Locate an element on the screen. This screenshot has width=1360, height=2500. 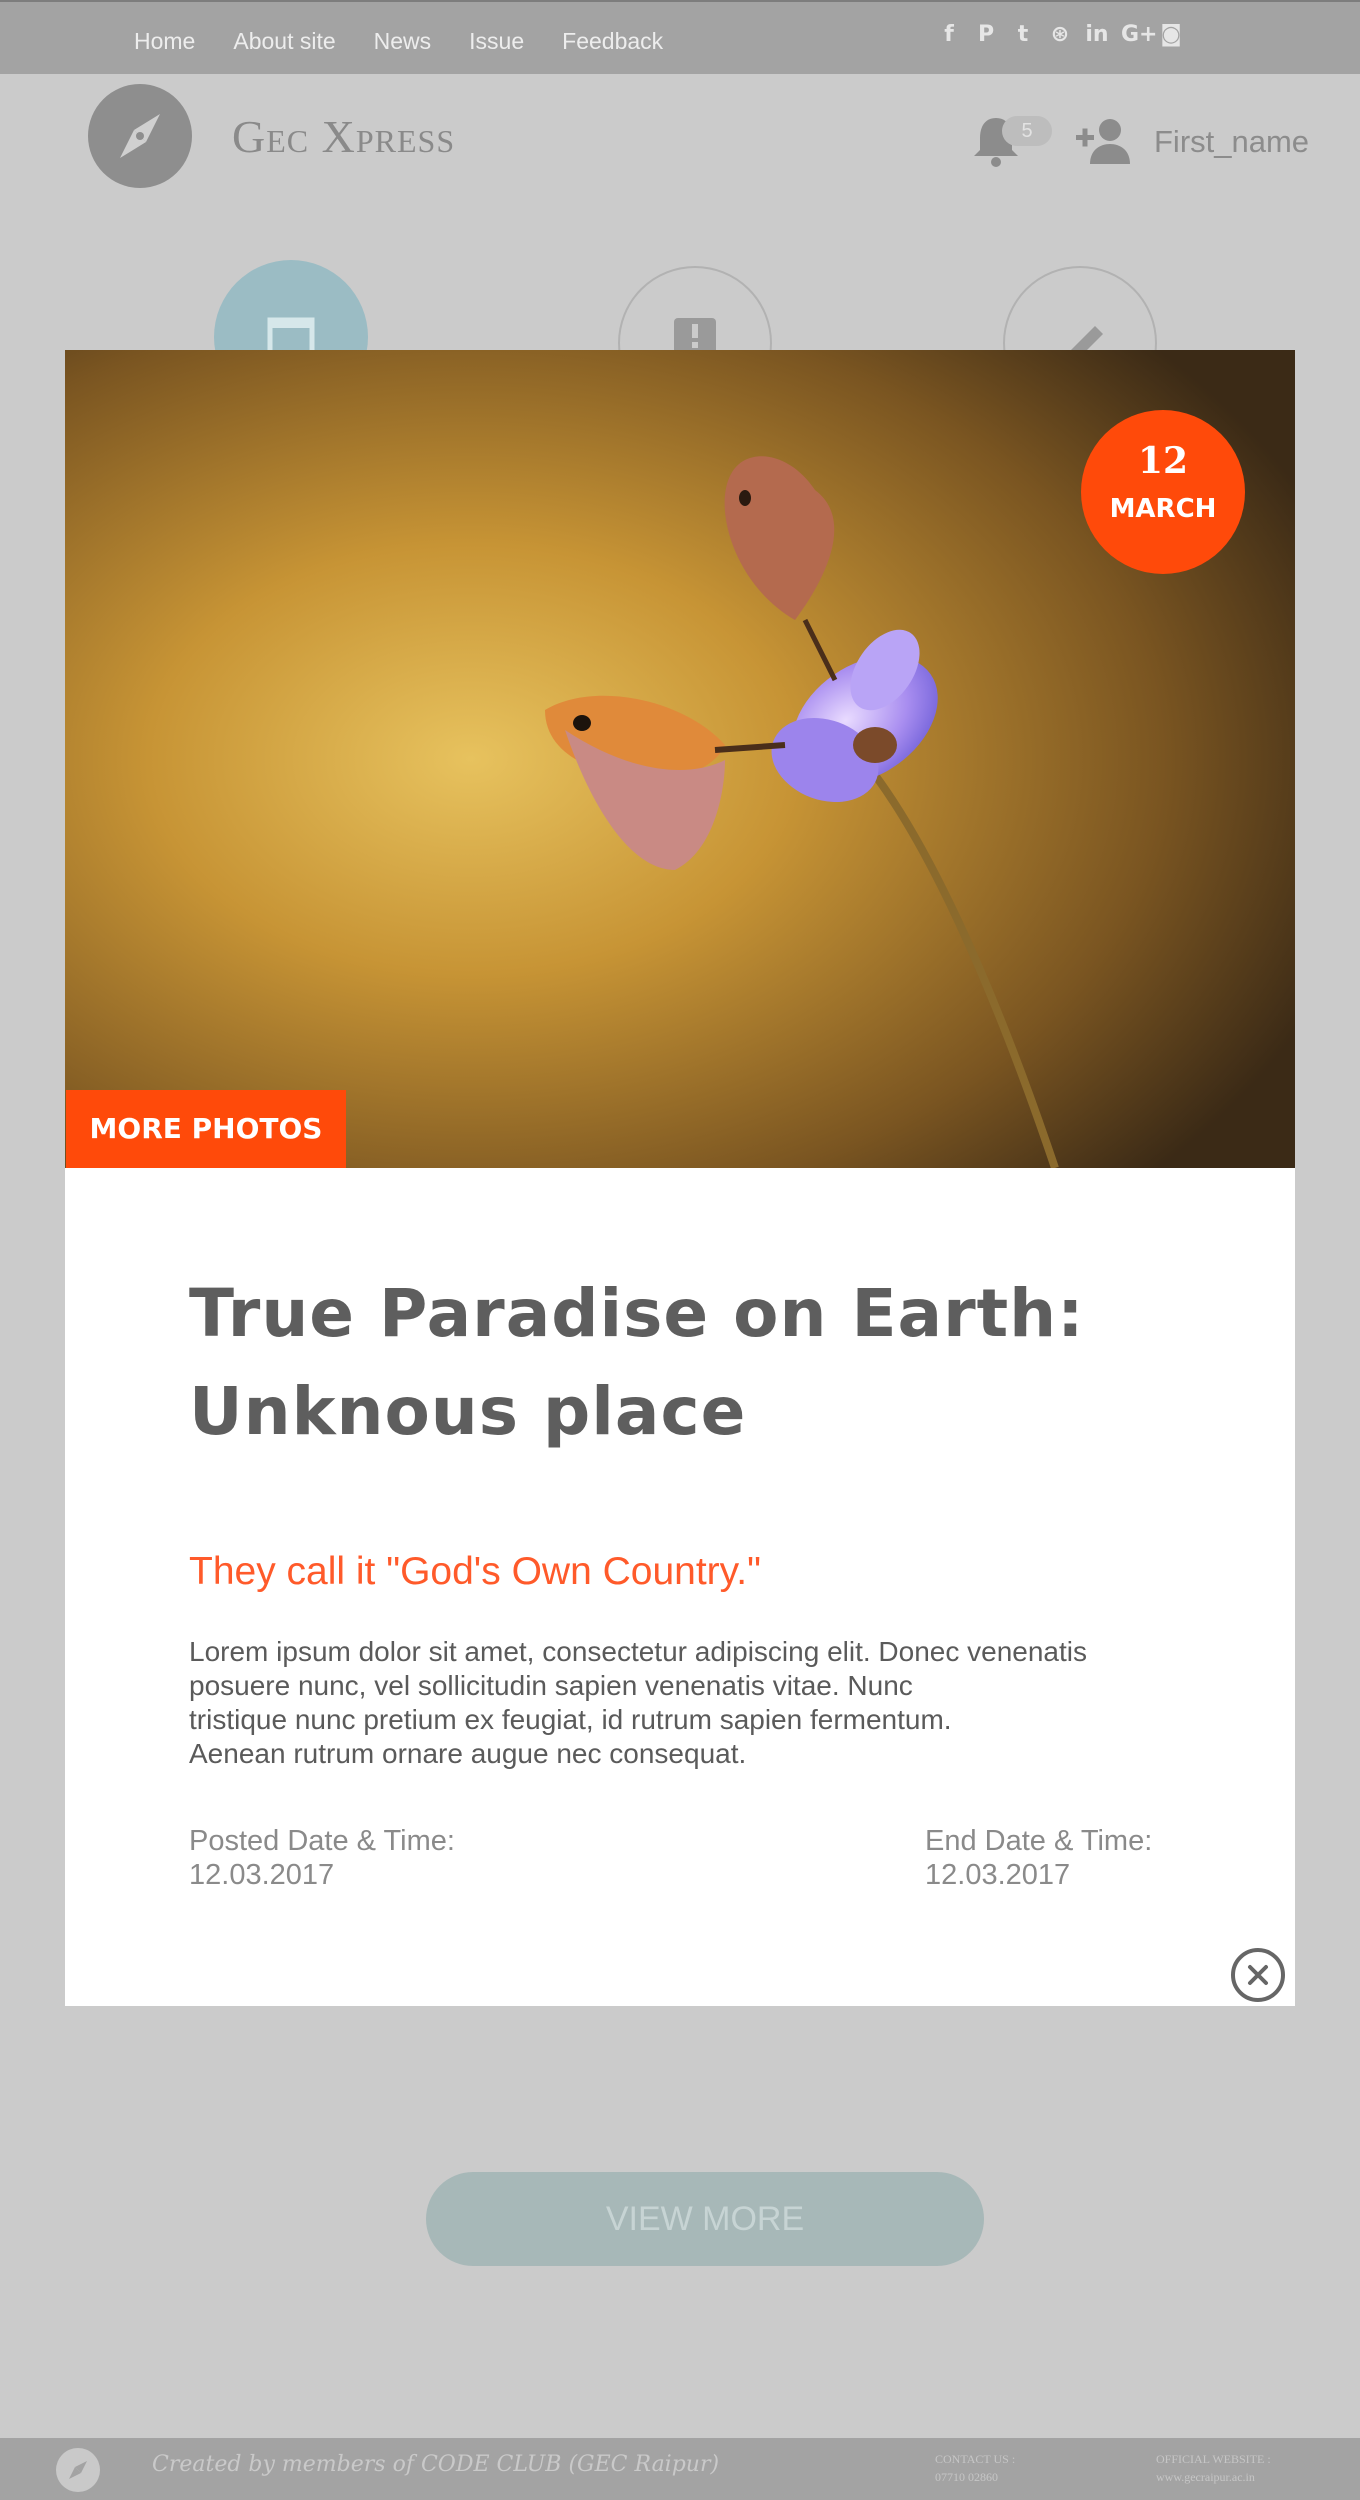
add-user-icon is located at coordinates (1104, 141).